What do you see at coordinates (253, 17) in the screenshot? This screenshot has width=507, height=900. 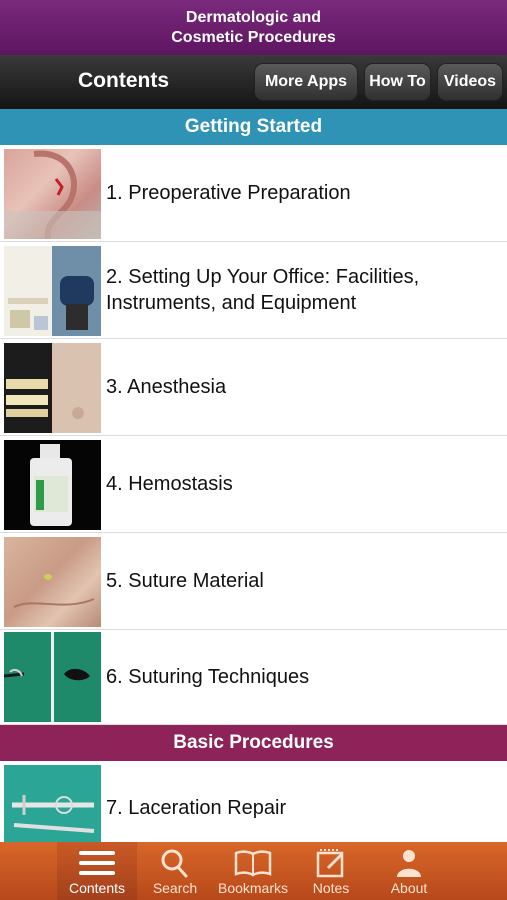 I see `app-title-line-1: Dermatologic and` at bounding box center [253, 17].